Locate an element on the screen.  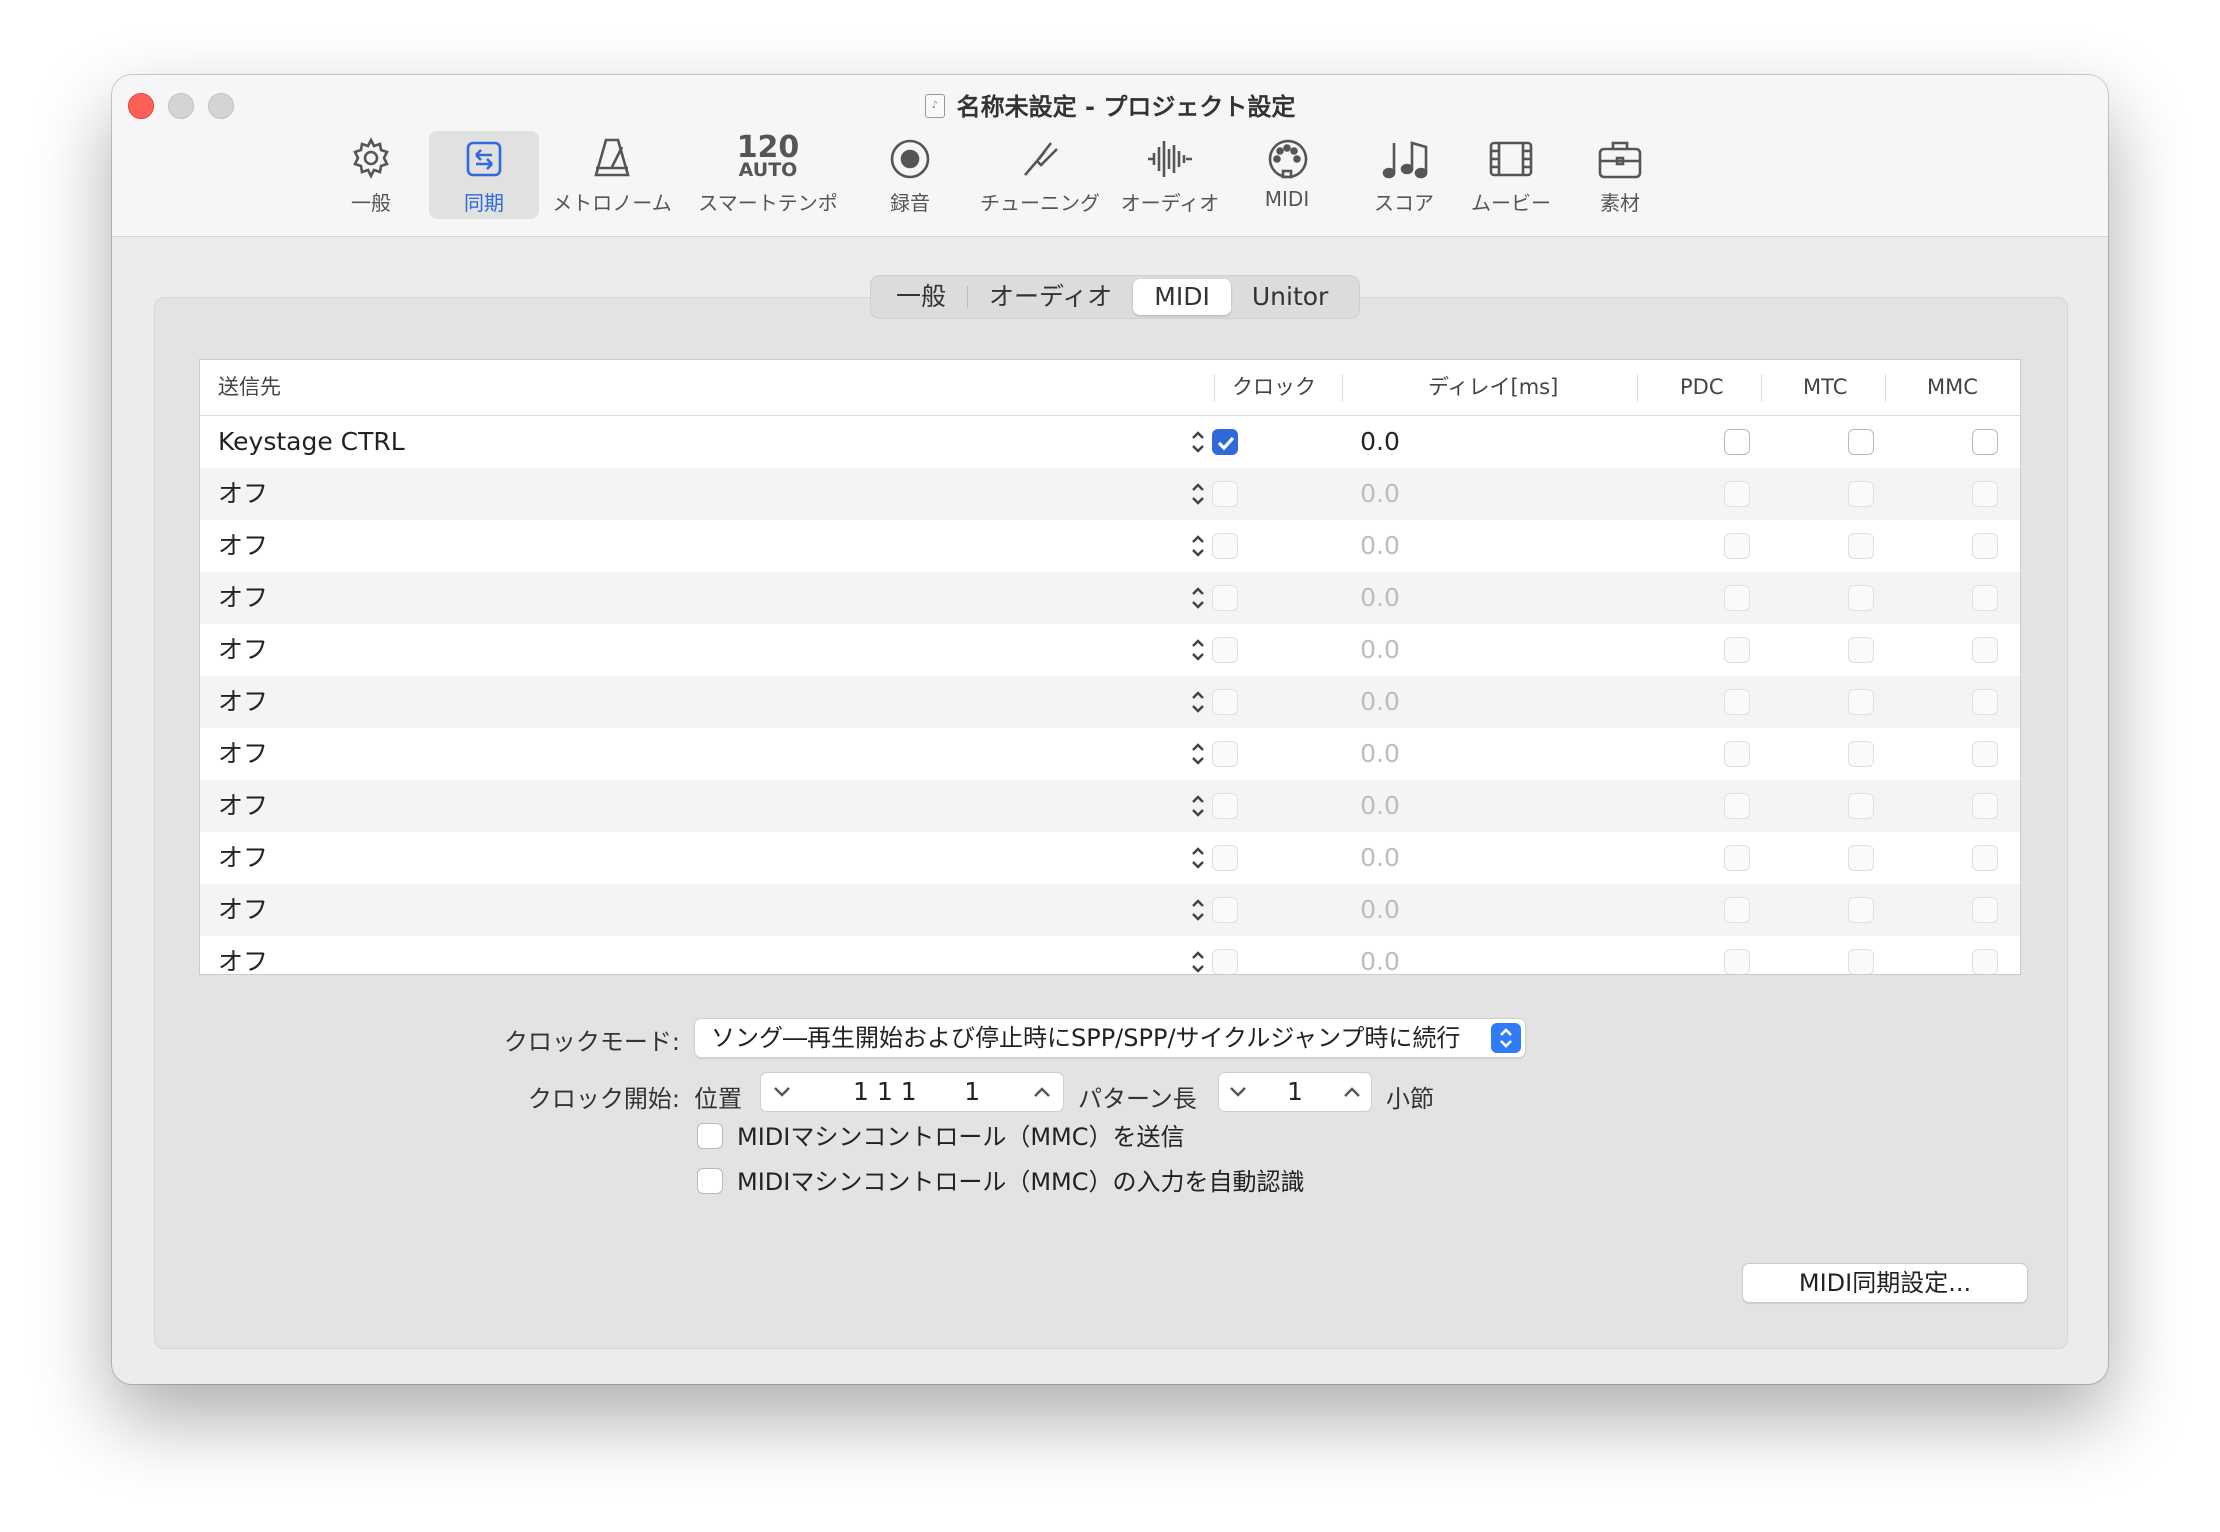
pattern-length-stepper: 1 is located at coordinates (1295, 1092).